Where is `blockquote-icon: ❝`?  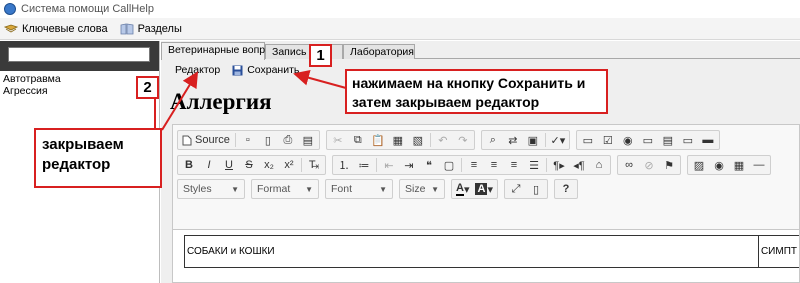
blockquote-icon: ❝ is located at coordinates (429, 165).